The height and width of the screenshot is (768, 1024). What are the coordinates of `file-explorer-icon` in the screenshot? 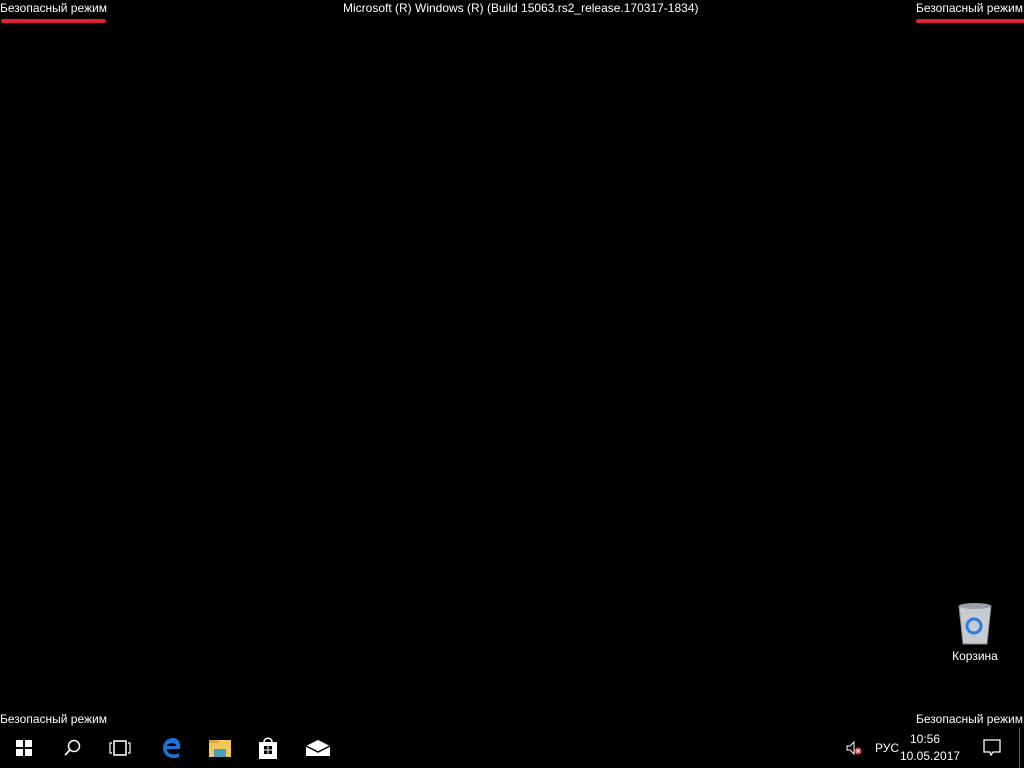 It's located at (220, 748).